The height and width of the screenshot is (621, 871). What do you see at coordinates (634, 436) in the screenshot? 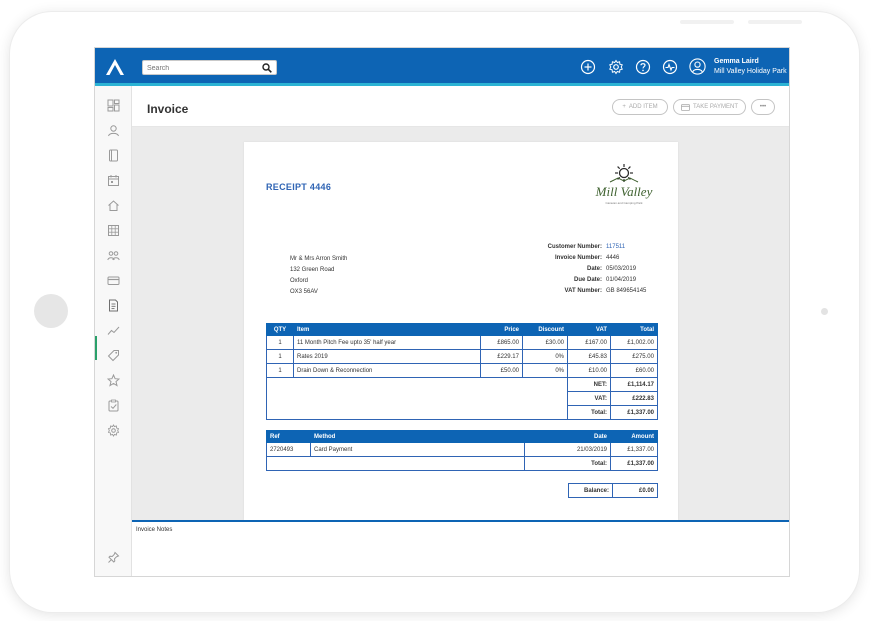
I see `column-header: Amount` at bounding box center [634, 436].